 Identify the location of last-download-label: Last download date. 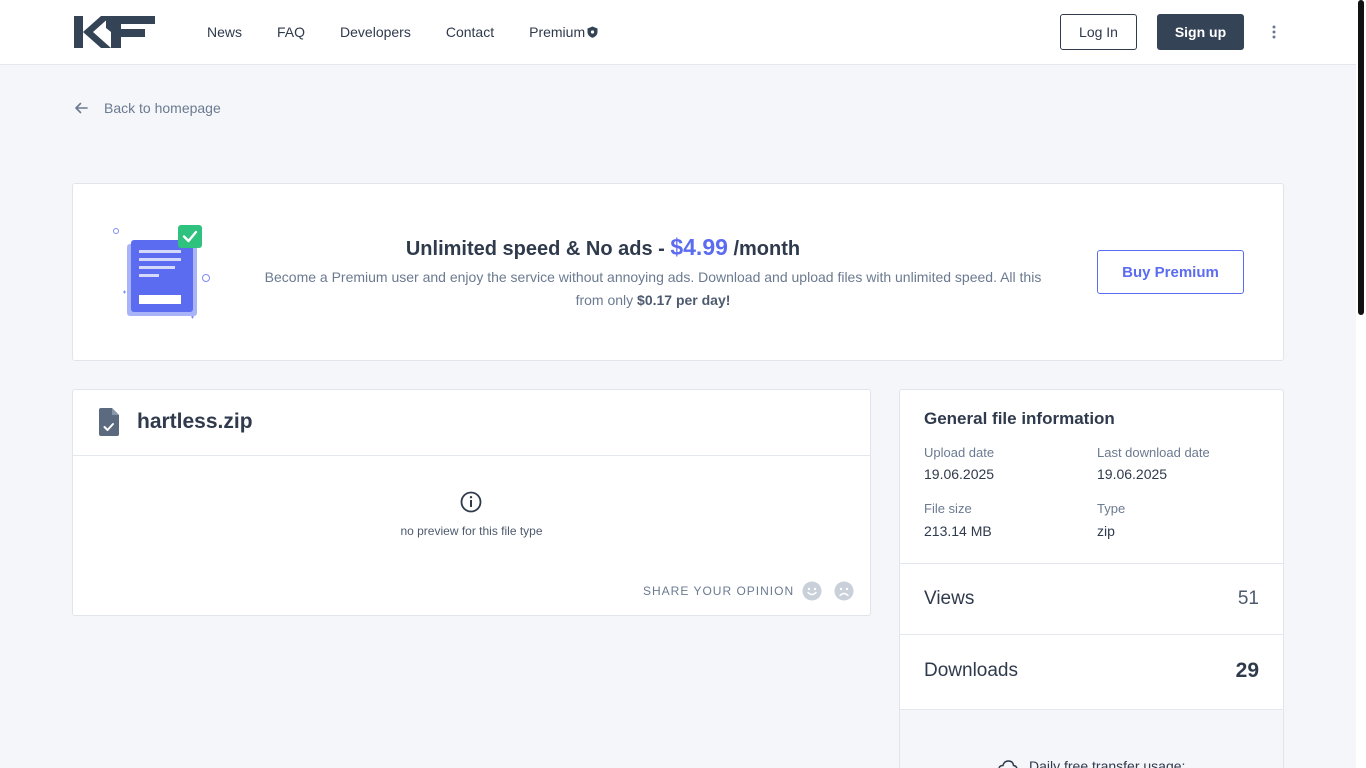
(1153, 452).